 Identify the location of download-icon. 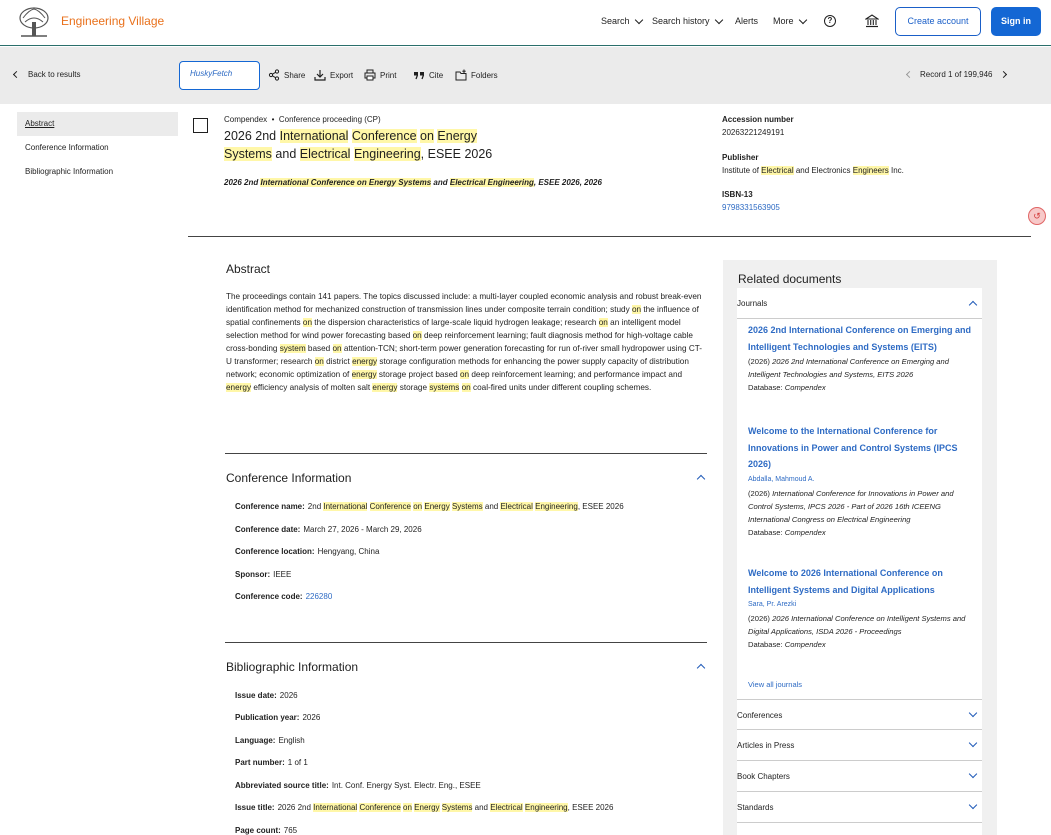
(320, 75).